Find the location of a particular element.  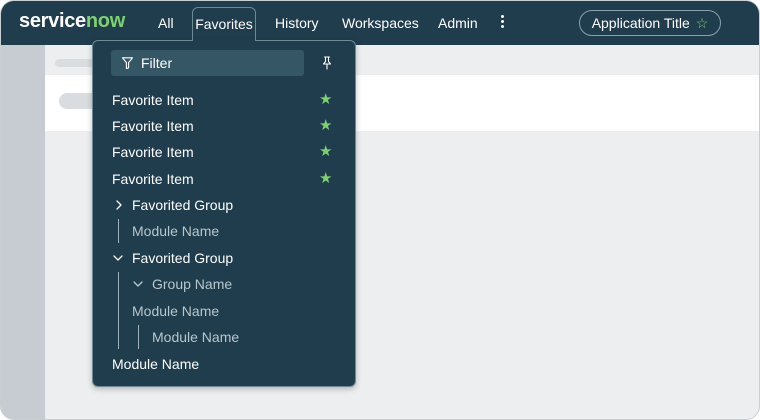

pin-icon is located at coordinates (327, 63).